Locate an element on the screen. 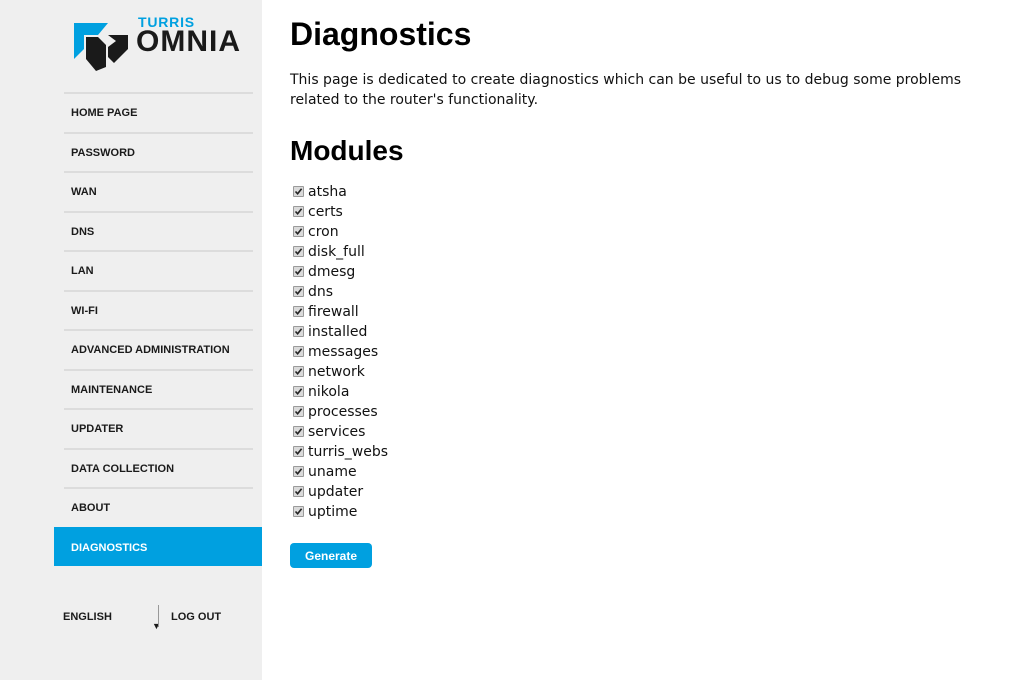 The image size is (1023, 680). turris-omnia-logo: TURRIS OMNIA is located at coordinates (159, 43).